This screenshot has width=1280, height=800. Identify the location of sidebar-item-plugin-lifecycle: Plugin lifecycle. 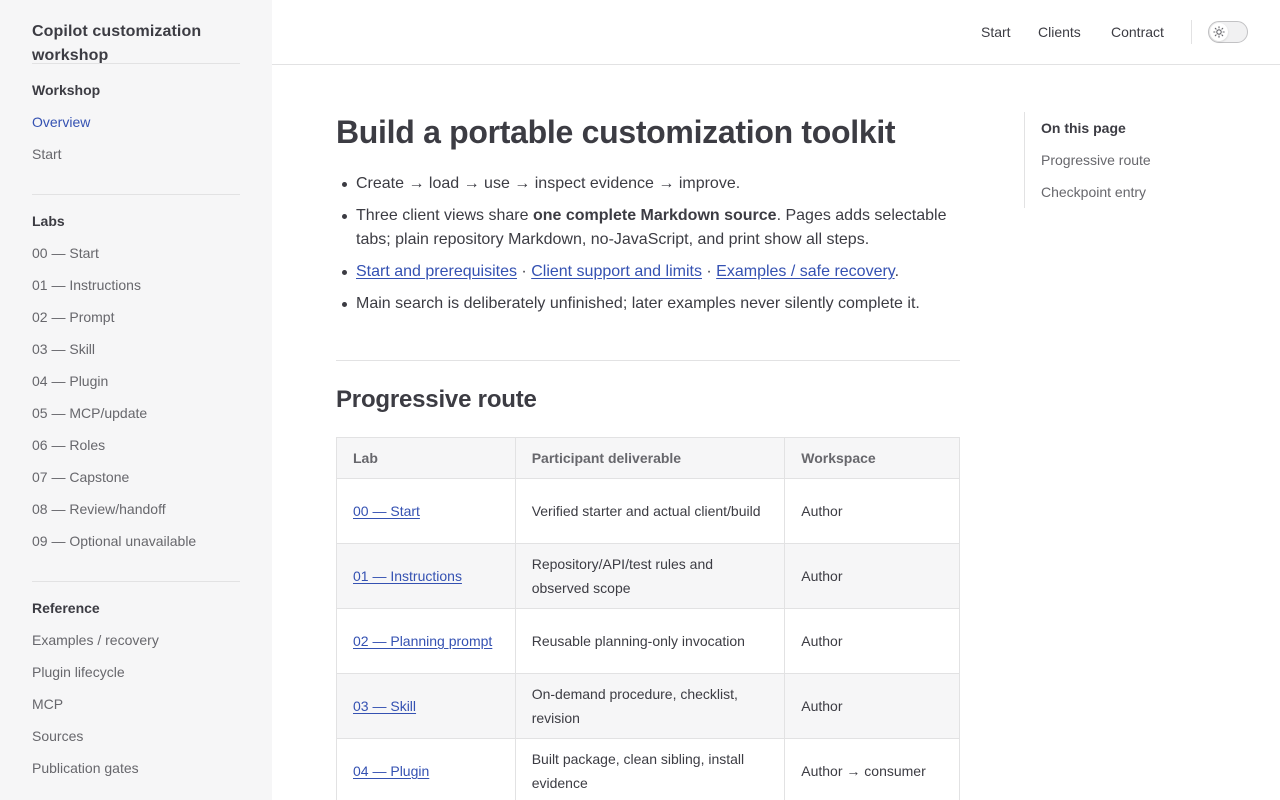
(78, 672).